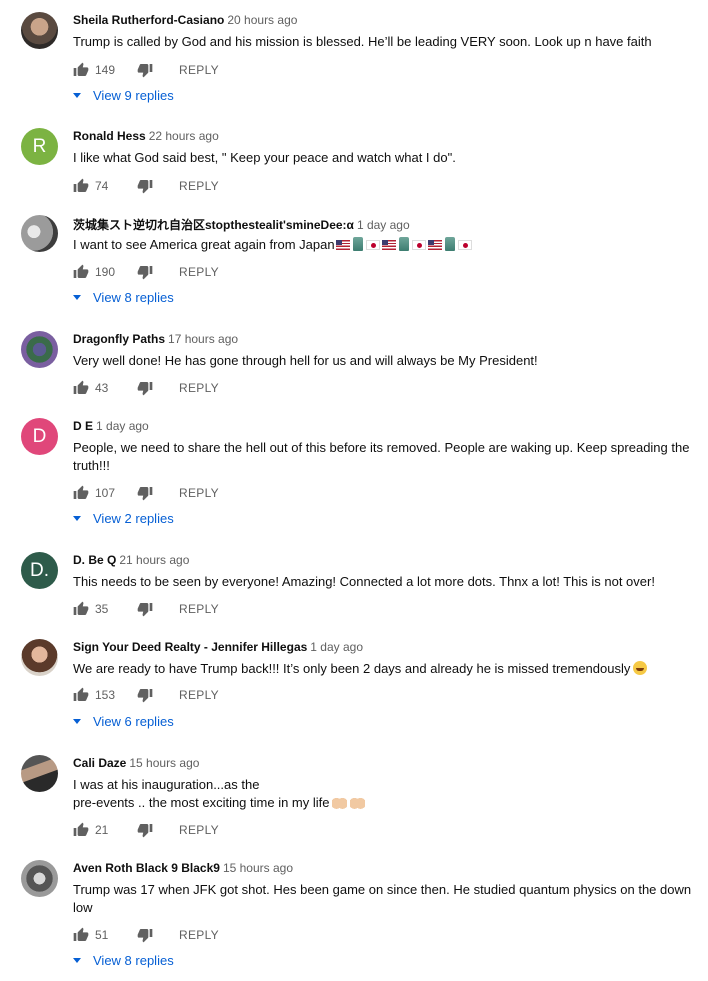 This screenshot has width=708, height=981. Describe the element at coordinates (102, 186) in the screenshot. I see `like-count: 74` at that location.